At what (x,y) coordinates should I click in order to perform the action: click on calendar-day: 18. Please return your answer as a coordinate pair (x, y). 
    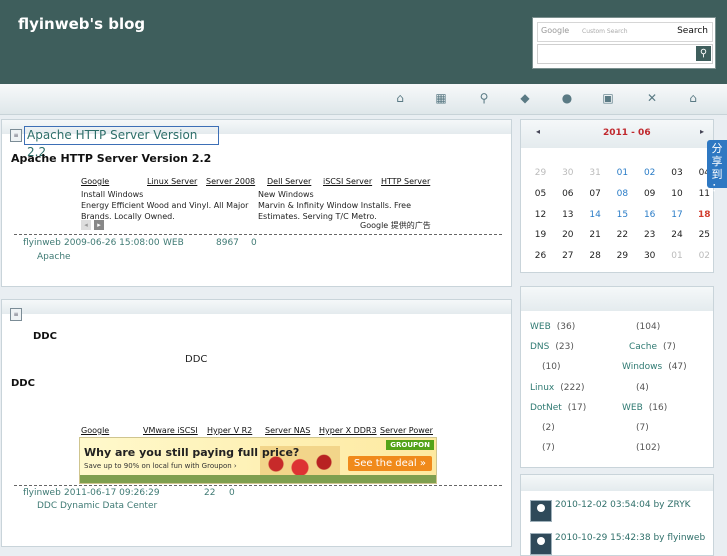
    Looking at the image, I should click on (704, 215).